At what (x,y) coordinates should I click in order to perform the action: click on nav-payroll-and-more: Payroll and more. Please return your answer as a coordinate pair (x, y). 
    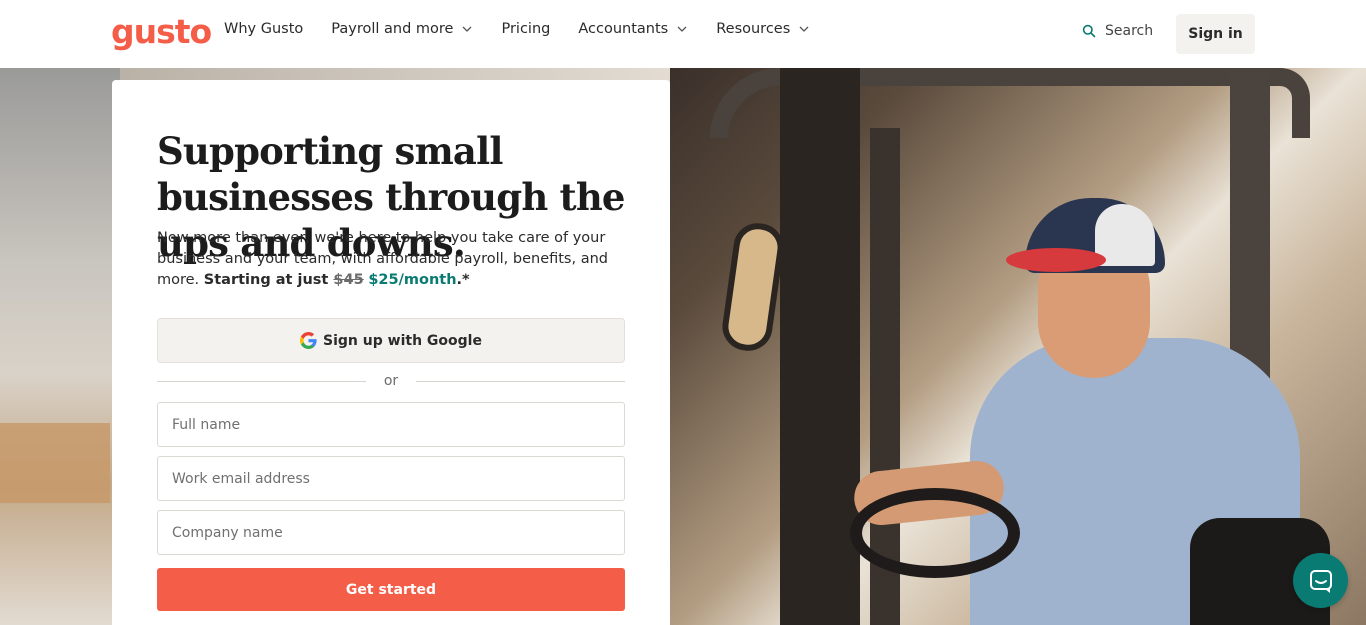
    Looking at the image, I should click on (402, 29).